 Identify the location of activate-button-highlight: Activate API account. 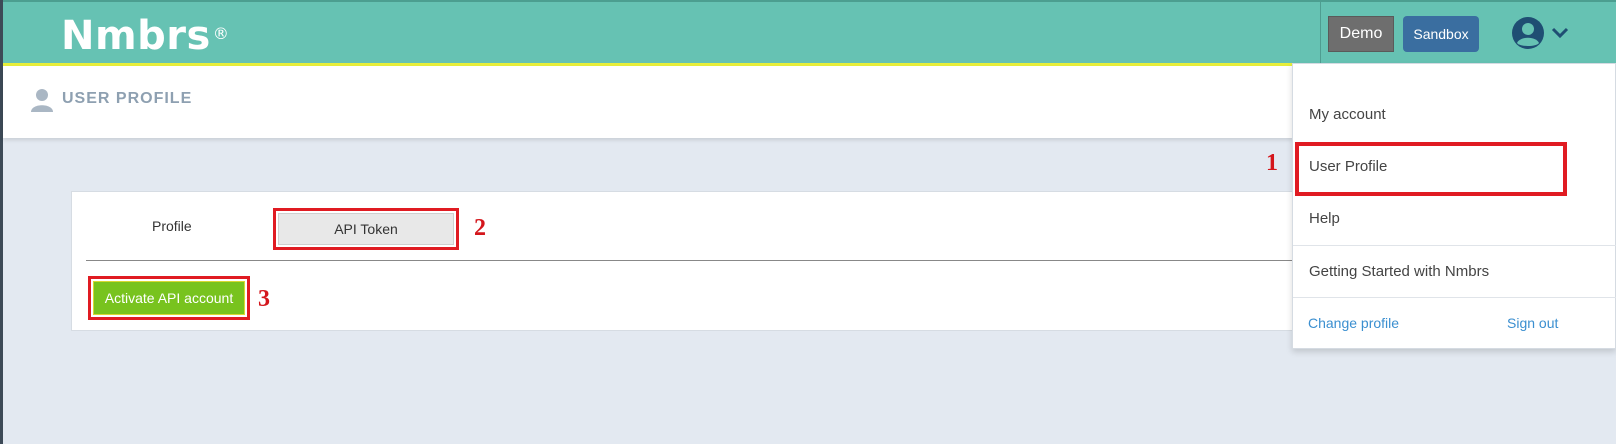
(169, 298).